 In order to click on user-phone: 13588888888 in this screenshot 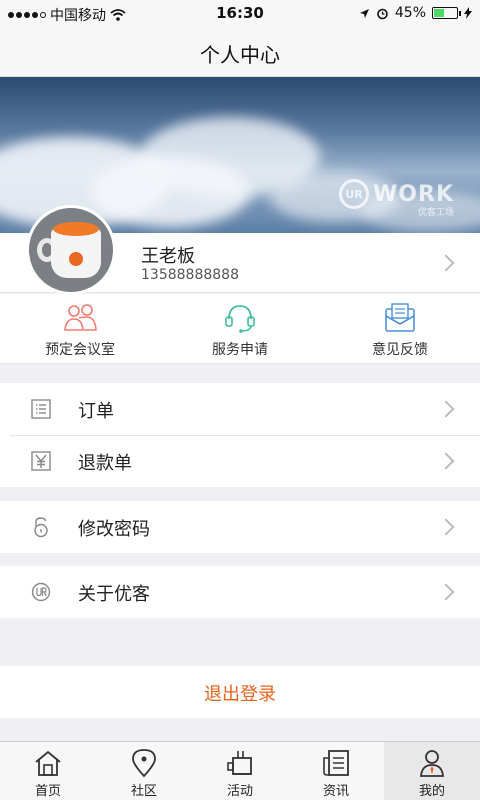, I will do `click(190, 275)`.